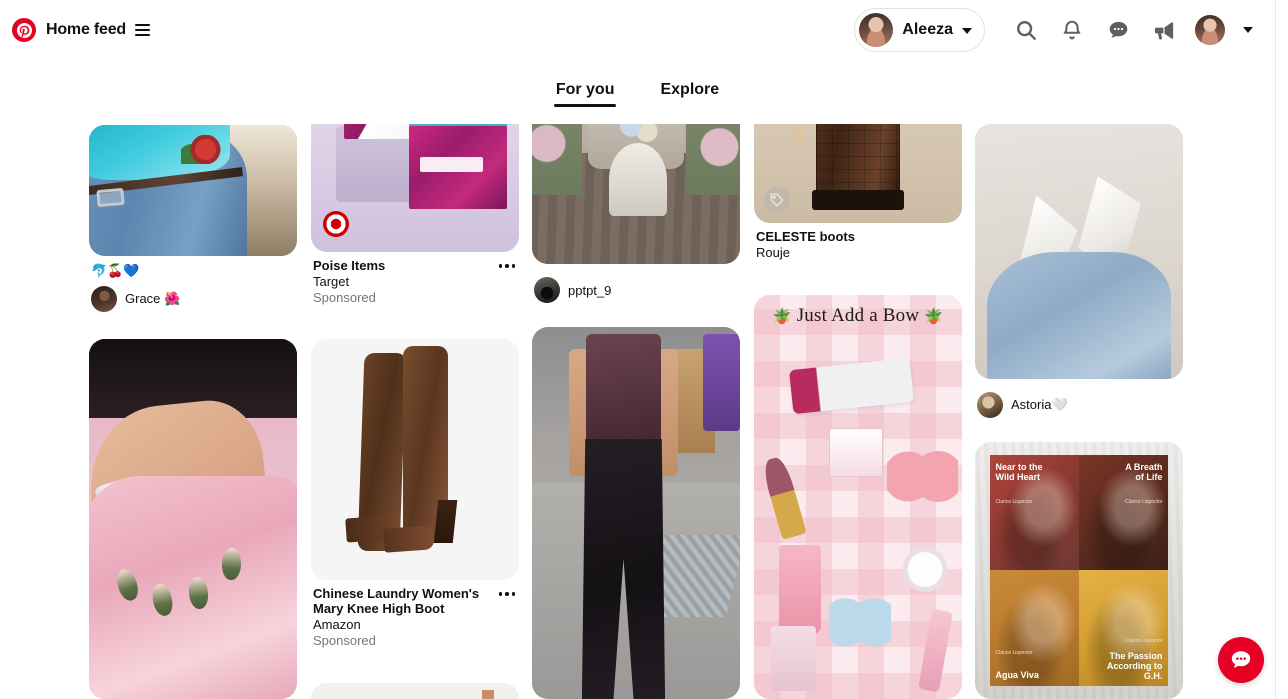 This screenshot has width=1288, height=699. What do you see at coordinates (1123, 512) in the screenshot?
I see `book-cover: A Breath of Life Clarice Lispector` at bounding box center [1123, 512].